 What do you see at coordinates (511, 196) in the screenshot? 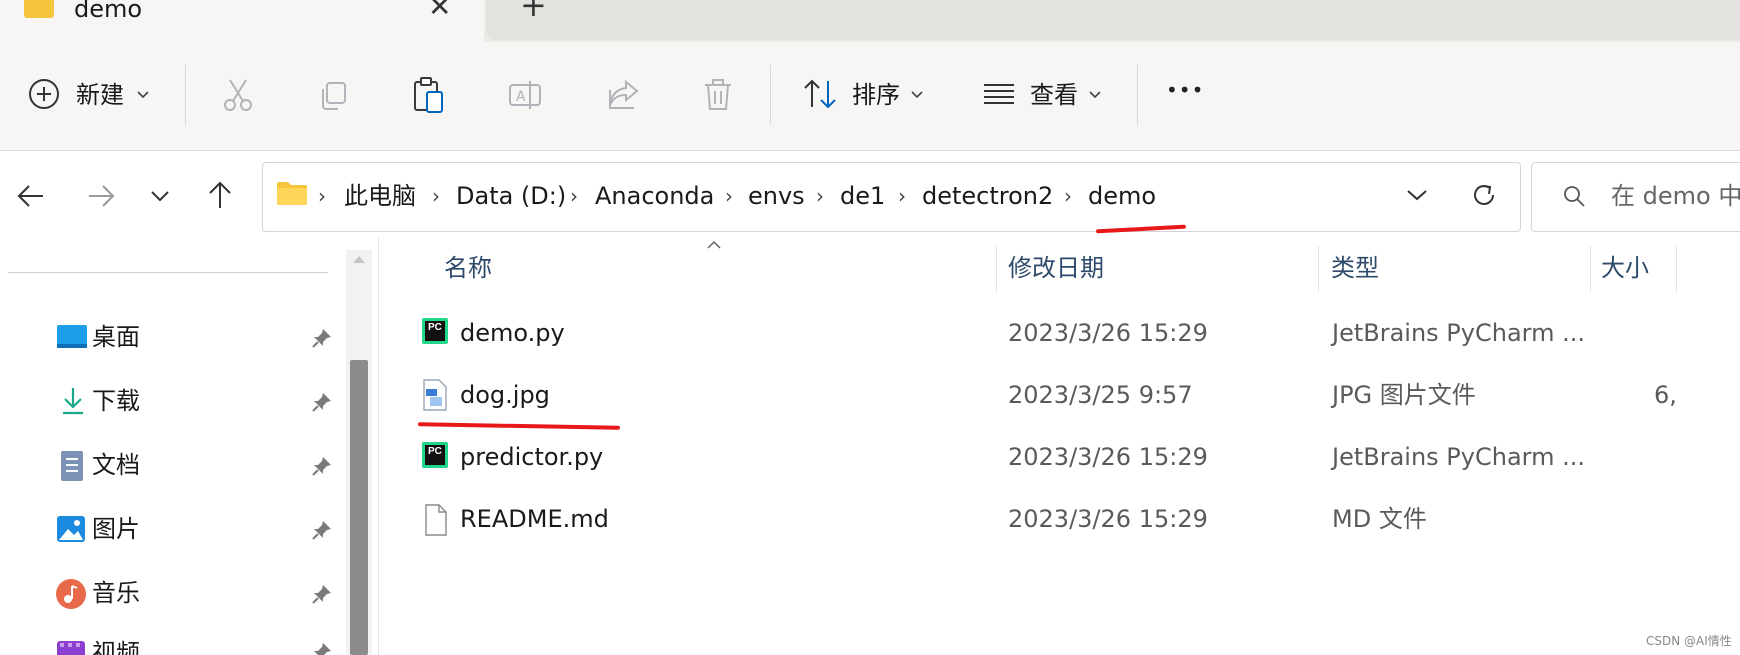
I see `breadcrumb-data-drive: Data (D:)` at bounding box center [511, 196].